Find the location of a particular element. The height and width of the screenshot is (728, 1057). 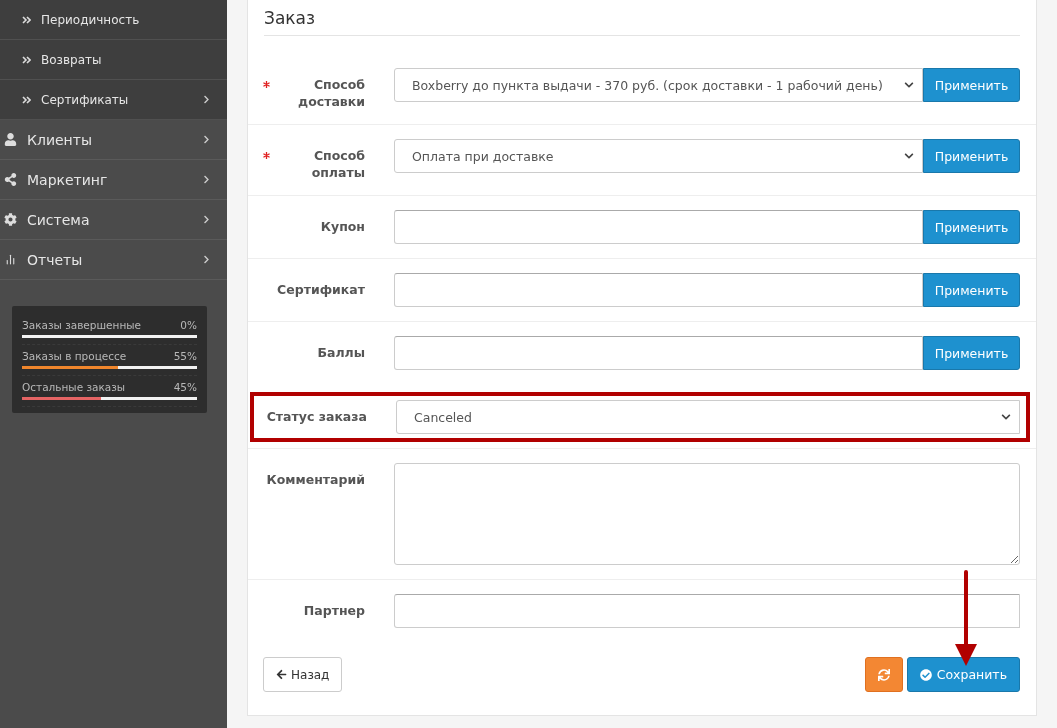

field-label: Способ оплаты is located at coordinates (337, 164).